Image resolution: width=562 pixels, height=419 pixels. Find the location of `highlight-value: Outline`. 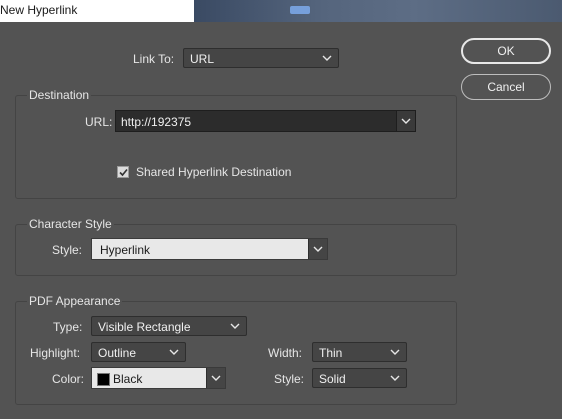

highlight-value: Outline is located at coordinates (117, 353).